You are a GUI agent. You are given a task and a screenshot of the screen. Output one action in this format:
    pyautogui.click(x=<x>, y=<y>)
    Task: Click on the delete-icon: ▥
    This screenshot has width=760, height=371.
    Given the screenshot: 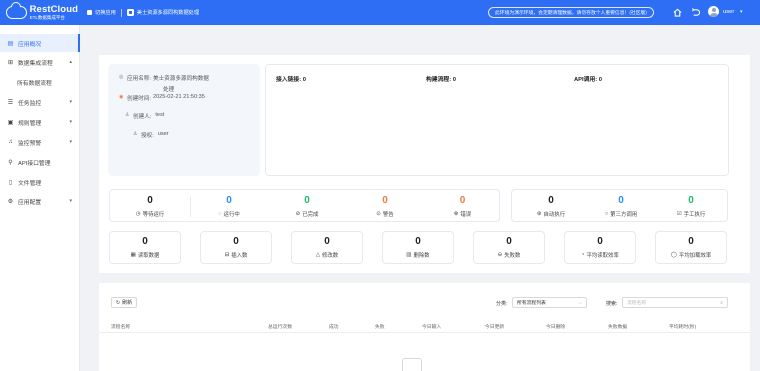 What is the action you would take?
    pyautogui.click(x=409, y=254)
    